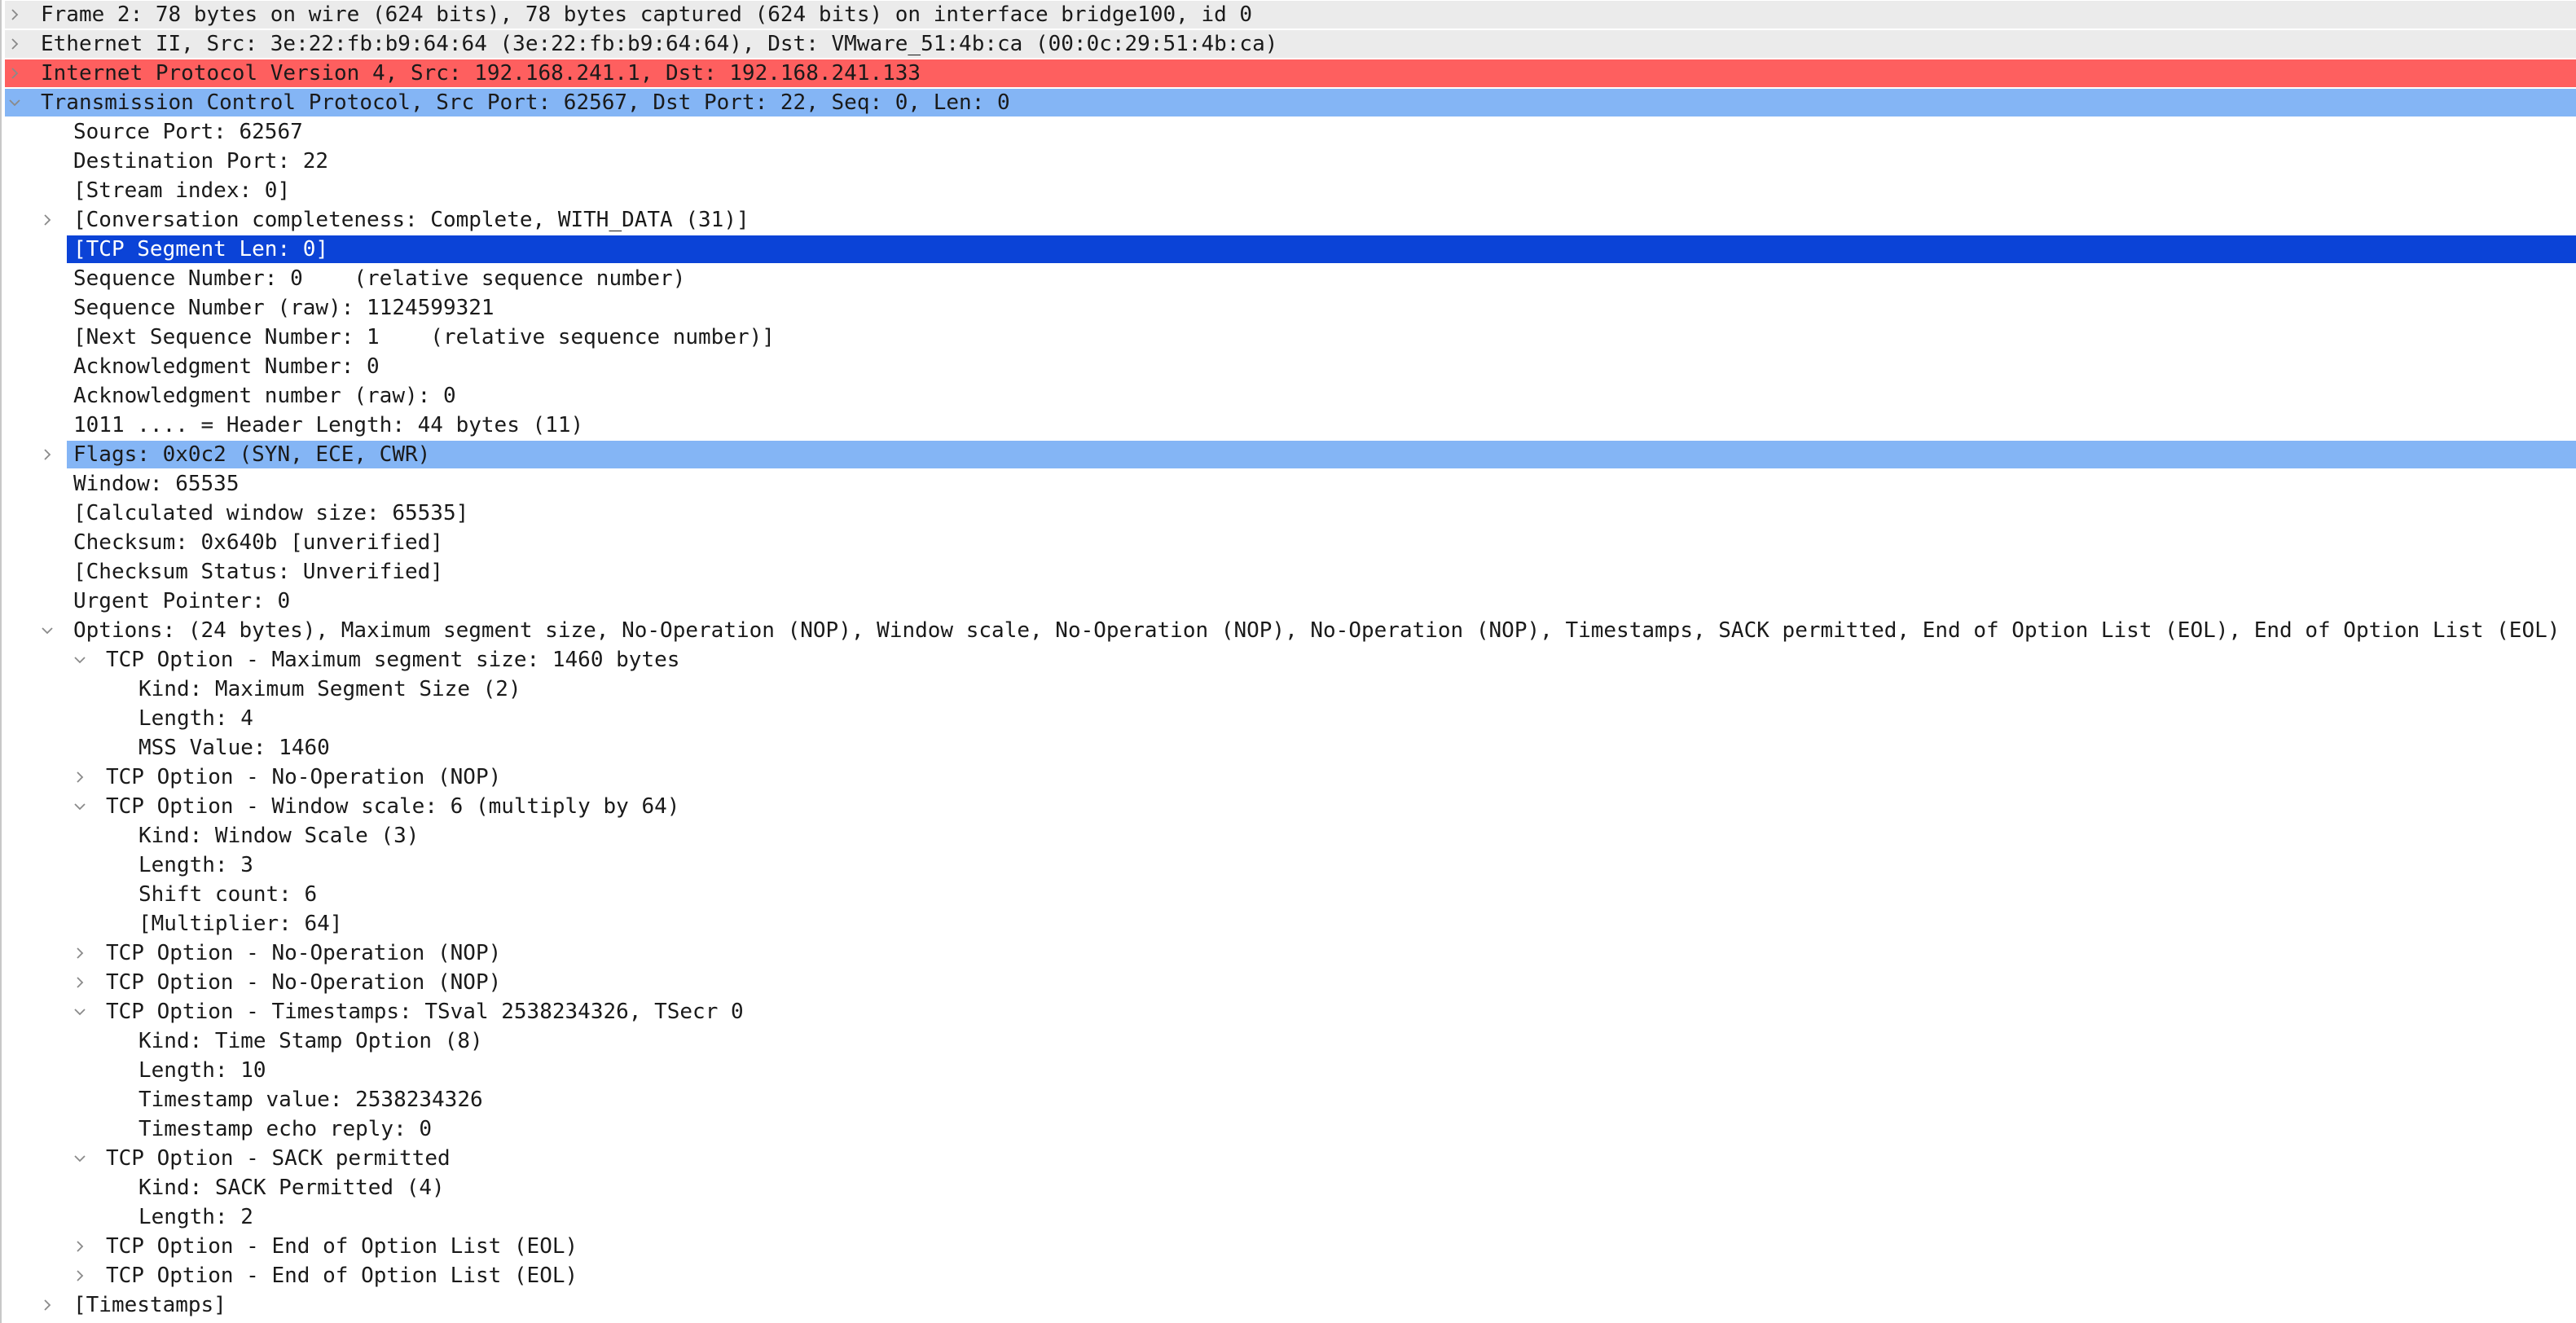 The width and height of the screenshot is (2576, 1323). I want to click on tree-row: Timestamp echo reply: 0, so click(1289, 1129).